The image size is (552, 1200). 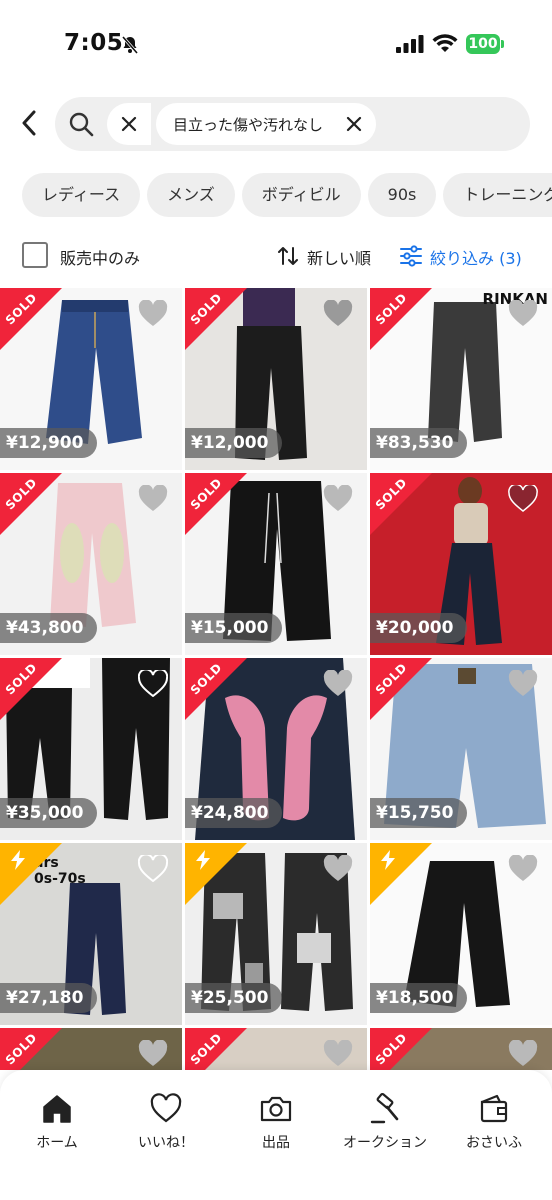 I want to click on sort-button: 新しい順, so click(x=339, y=257).